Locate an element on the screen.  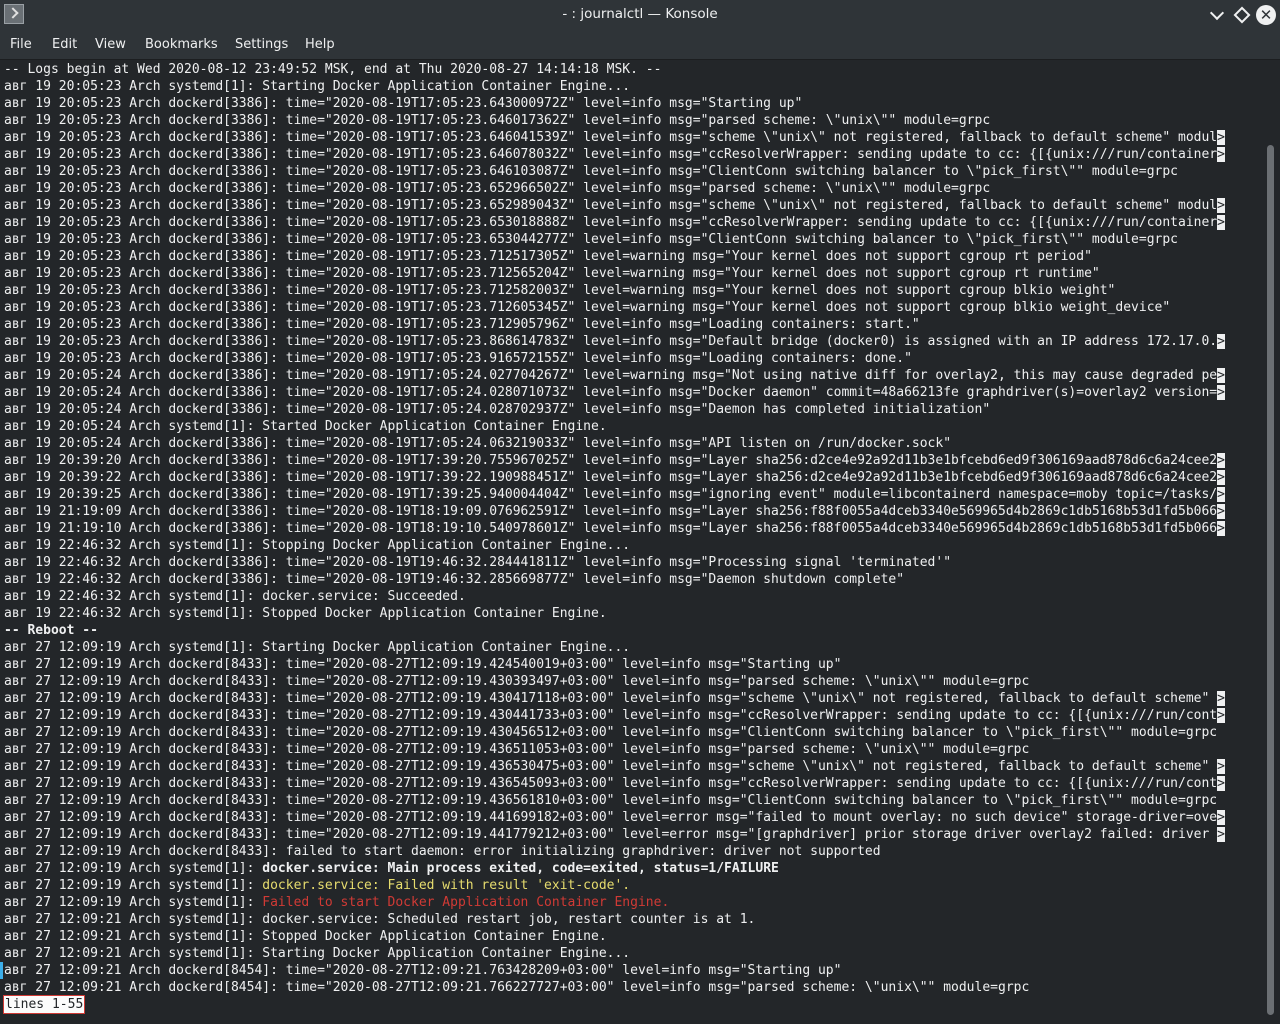
minimize-button is located at coordinates (1217, 15).